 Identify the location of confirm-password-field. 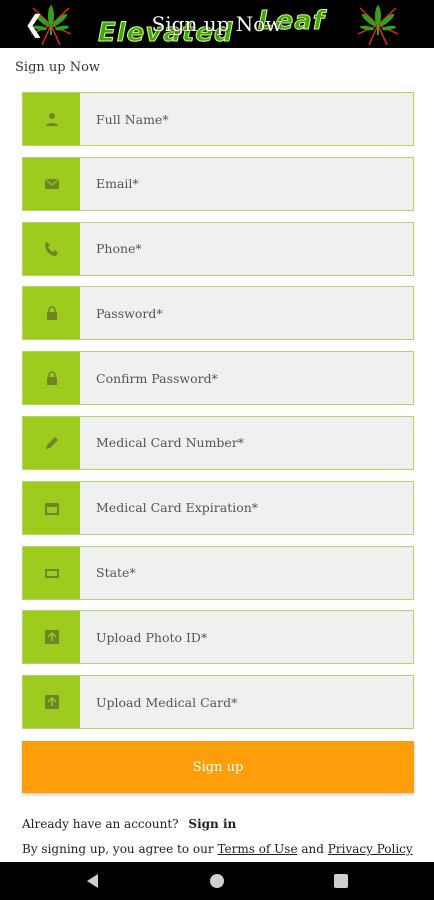
(218, 378).